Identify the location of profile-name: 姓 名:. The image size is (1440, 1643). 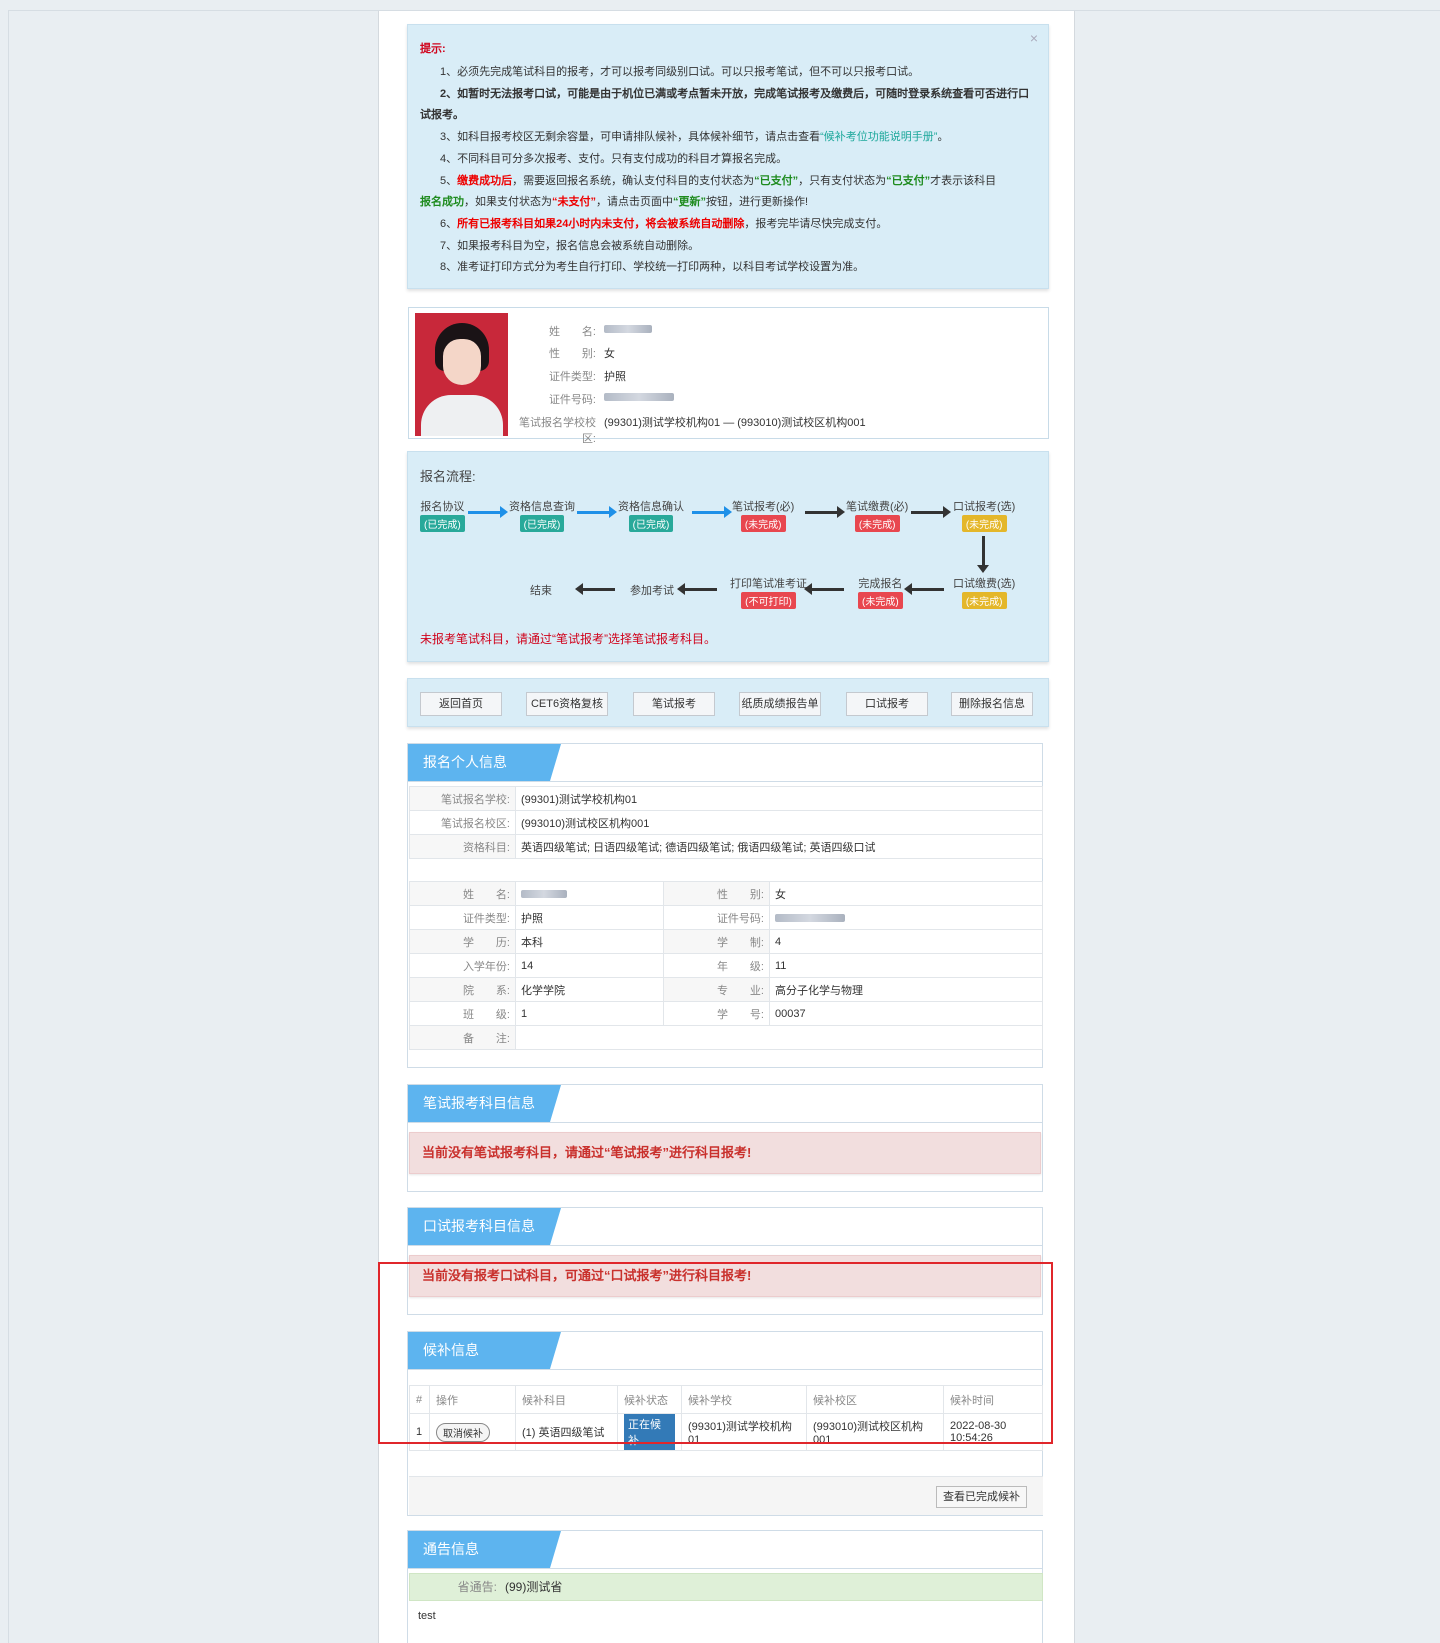
(580, 331).